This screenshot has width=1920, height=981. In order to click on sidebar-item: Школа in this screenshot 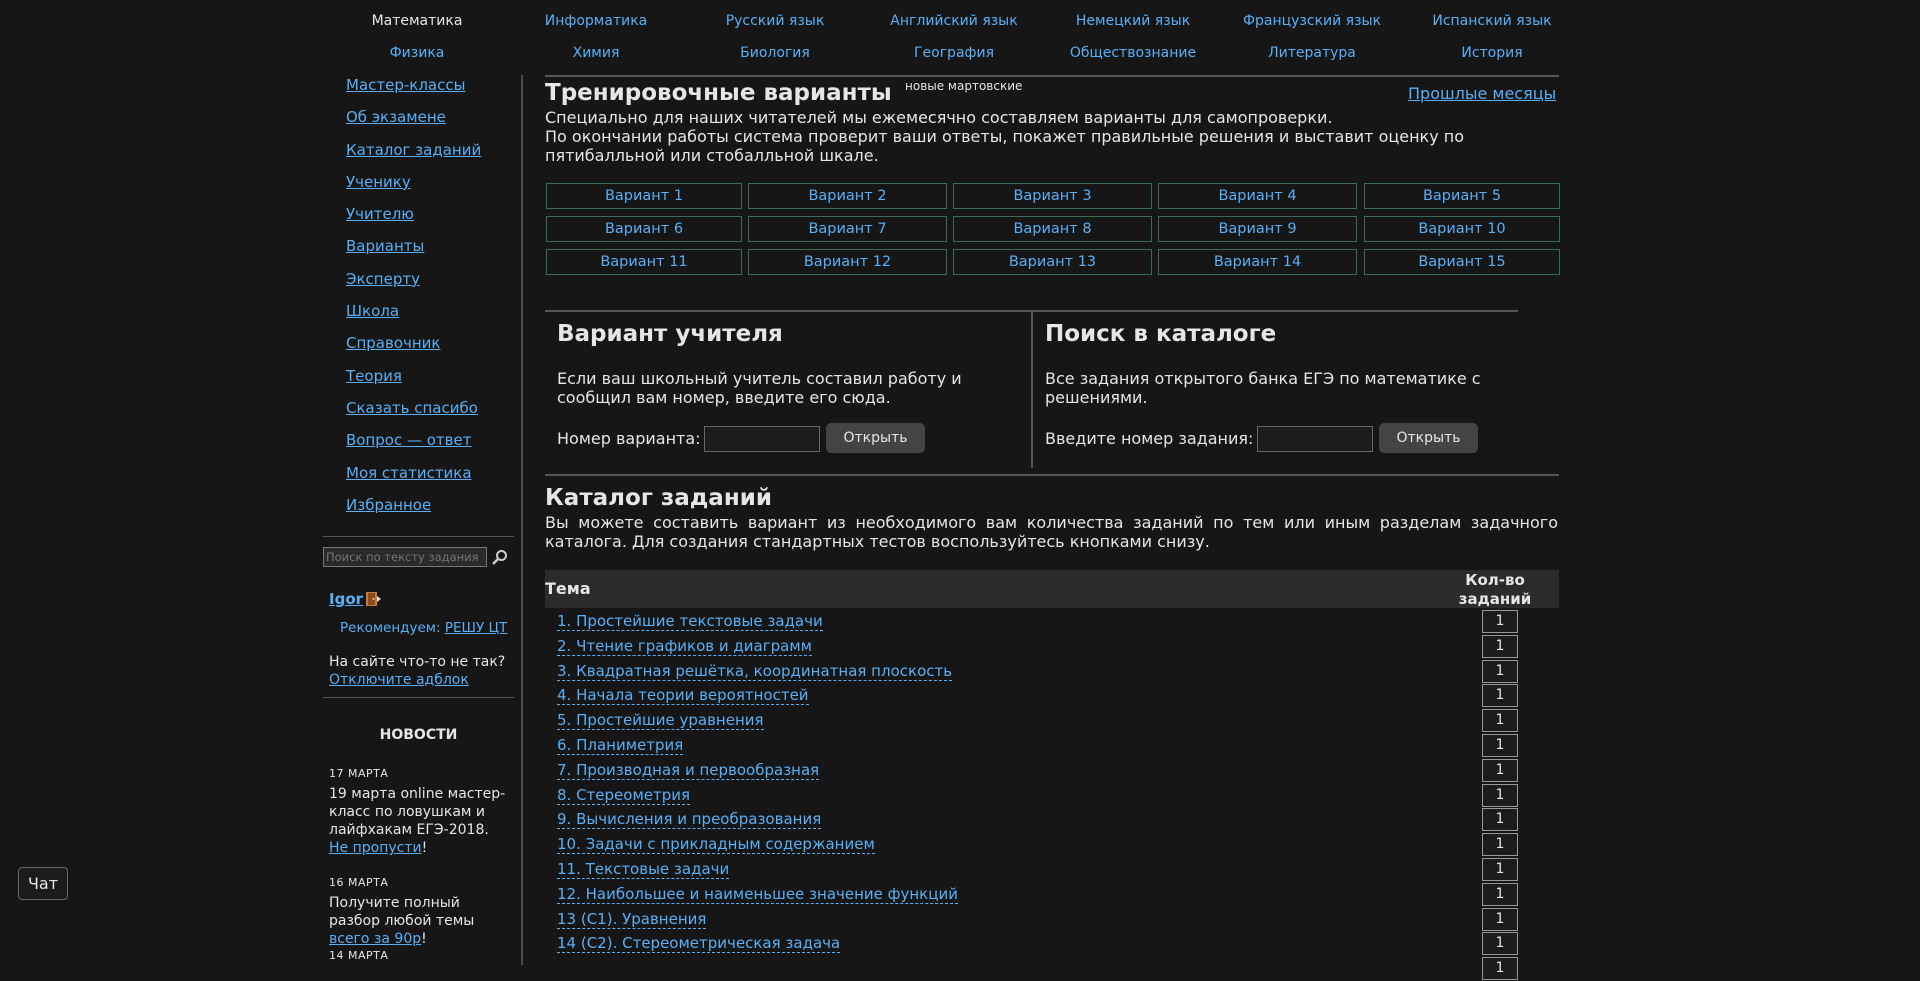, I will do `click(415, 306)`.